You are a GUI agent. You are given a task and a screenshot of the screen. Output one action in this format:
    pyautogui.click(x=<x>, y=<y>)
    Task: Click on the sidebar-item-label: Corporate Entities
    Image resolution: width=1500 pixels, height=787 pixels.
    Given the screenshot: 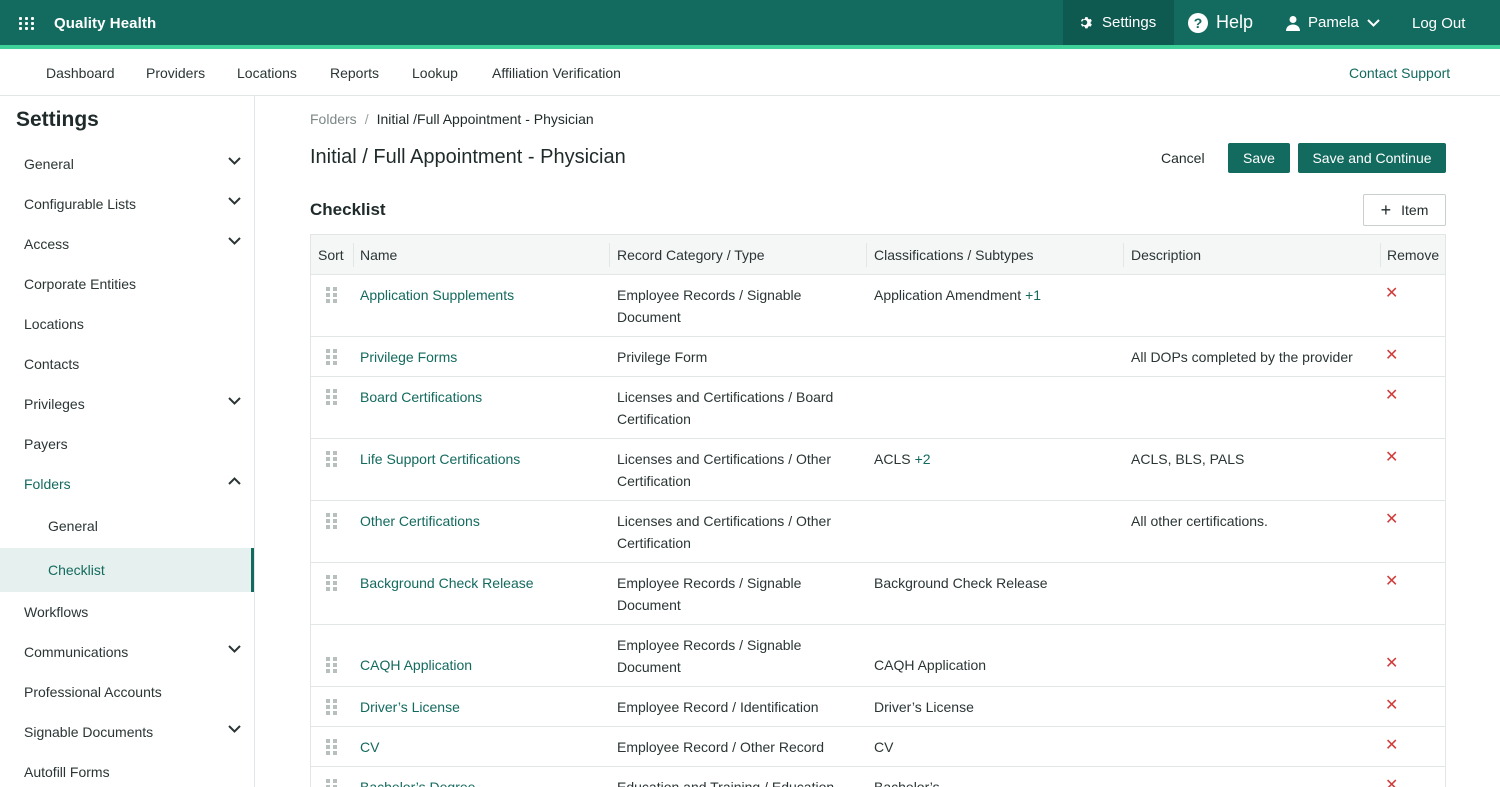 What is the action you would take?
    pyautogui.click(x=80, y=284)
    